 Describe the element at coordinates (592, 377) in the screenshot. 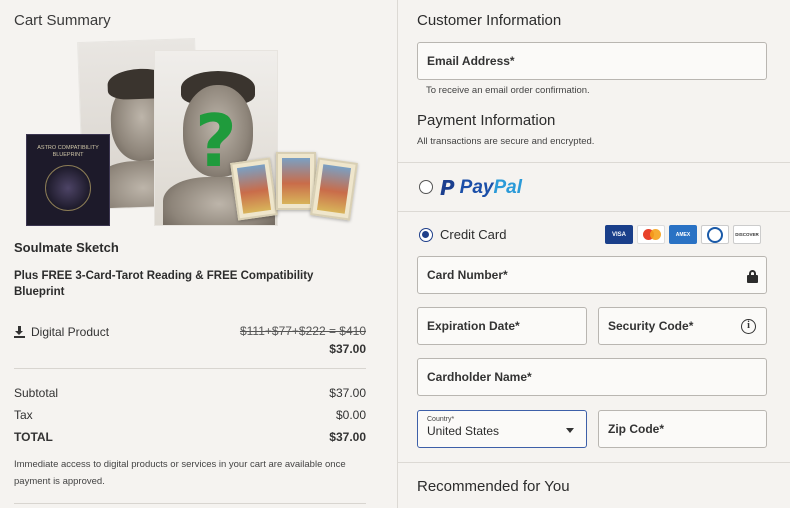

I see `cardholder-name-field: Cardholder Name*` at that location.